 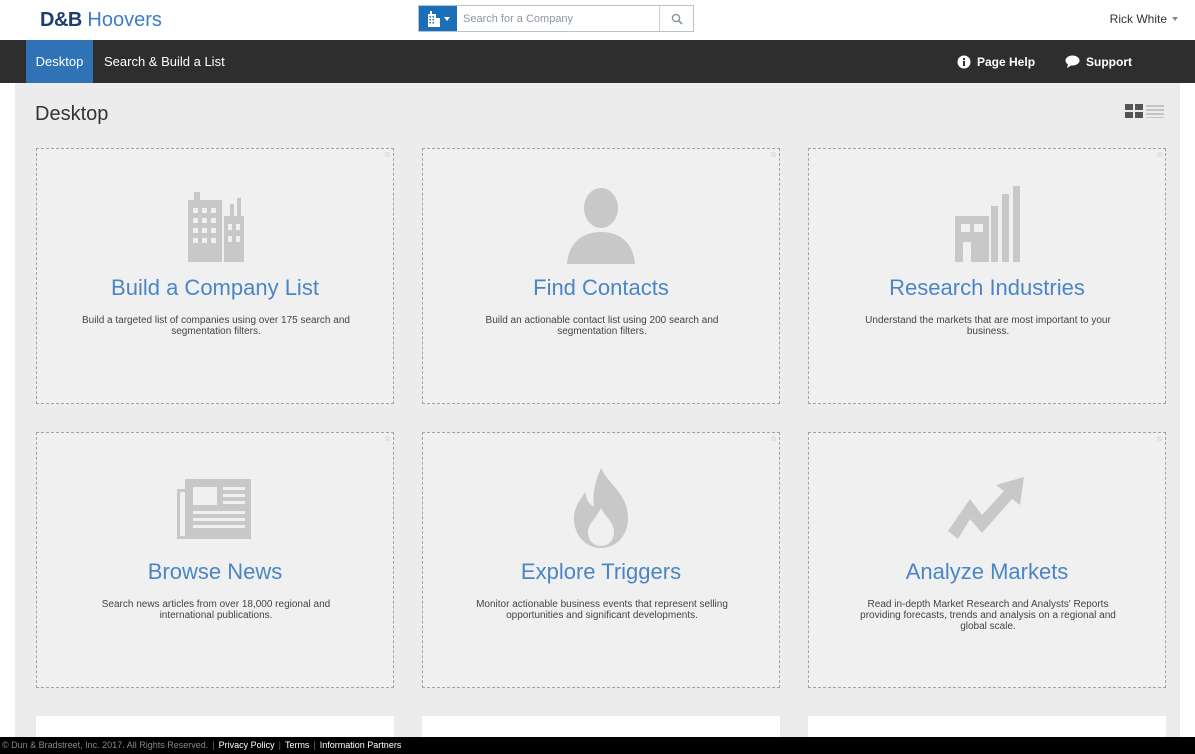 I want to click on information-partners-link: Information Partners, so click(x=361, y=745).